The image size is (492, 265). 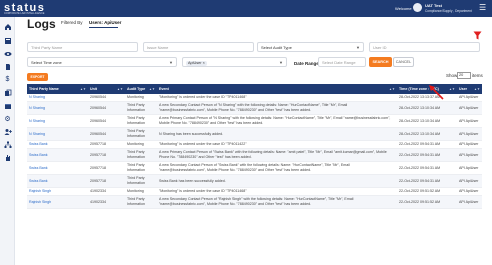 What do you see at coordinates (7, 157) in the screenshot?
I see `hand-icon` at bounding box center [7, 157].